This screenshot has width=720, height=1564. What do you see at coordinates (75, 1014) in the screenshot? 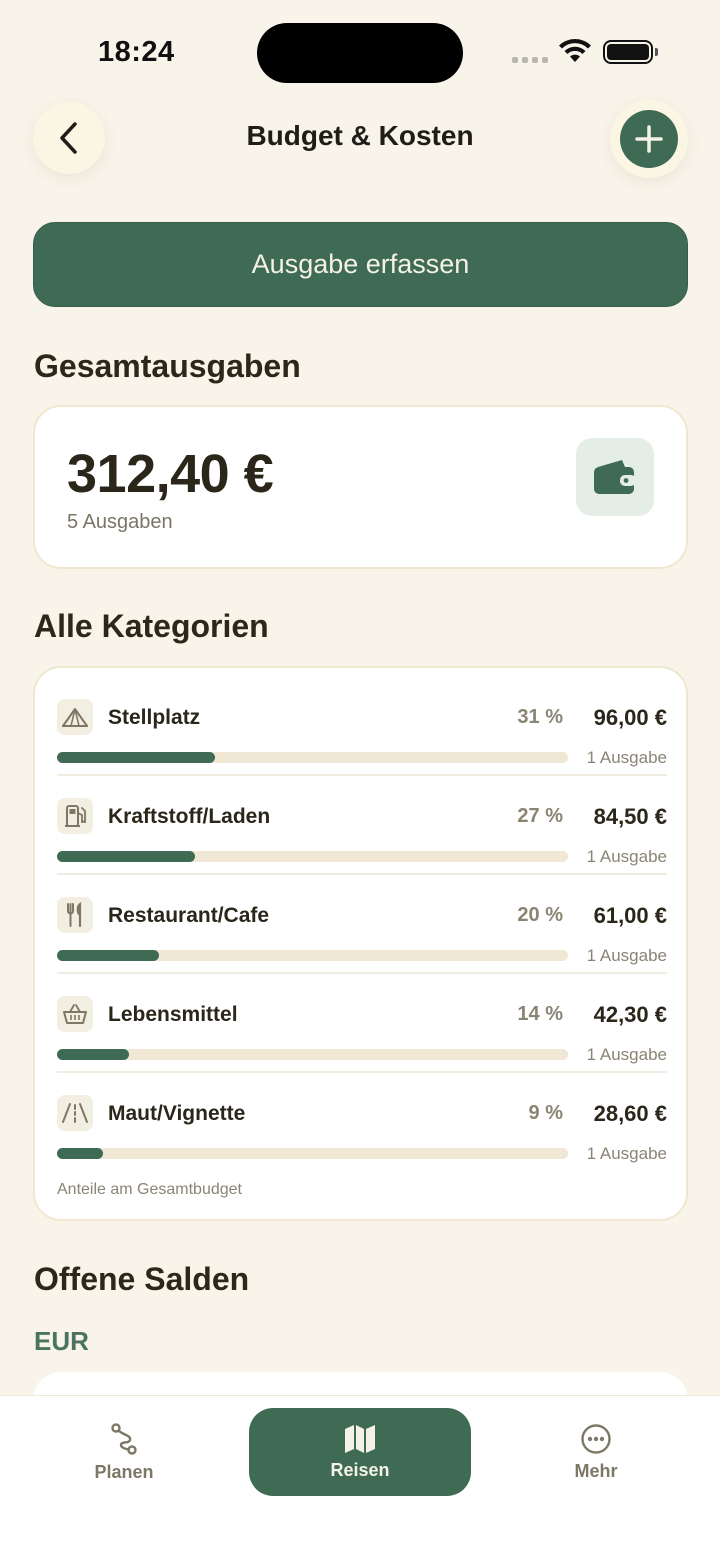
I see `basket-icon` at bounding box center [75, 1014].